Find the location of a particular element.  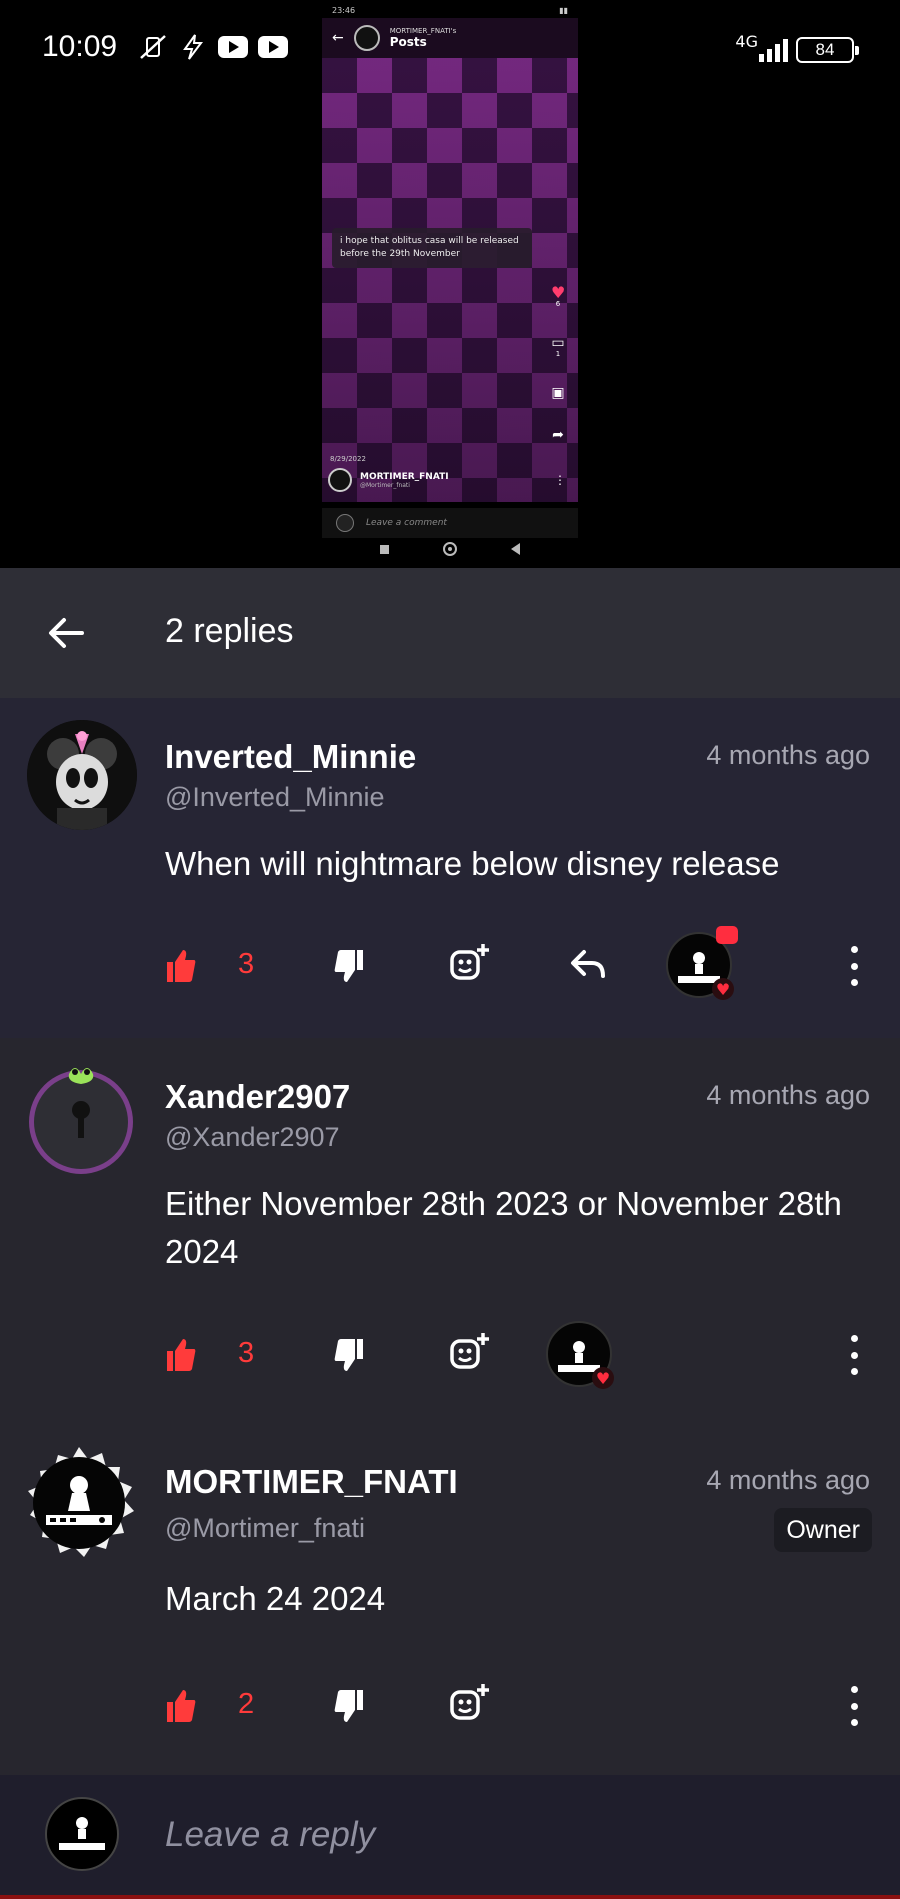

reply-author-name: Inverted_Minnie is located at coordinates (290, 757).